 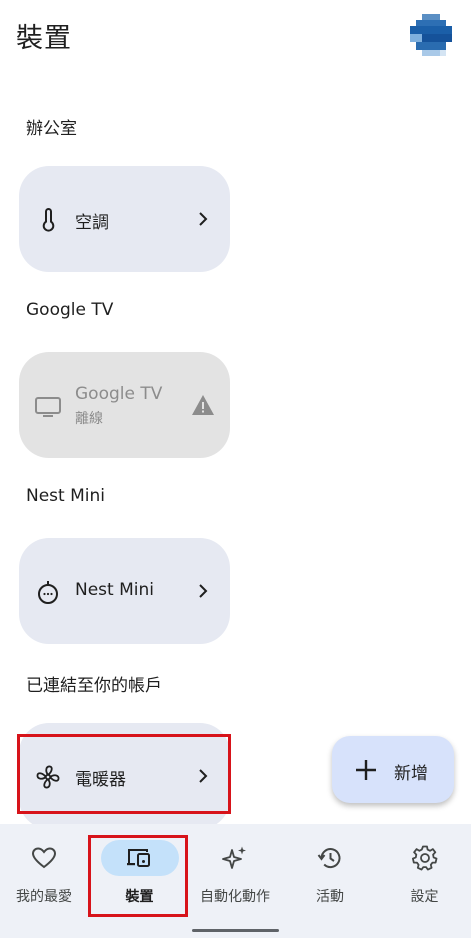 What do you see at coordinates (393, 769) in the screenshot?
I see `add-button: 新增` at bounding box center [393, 769].